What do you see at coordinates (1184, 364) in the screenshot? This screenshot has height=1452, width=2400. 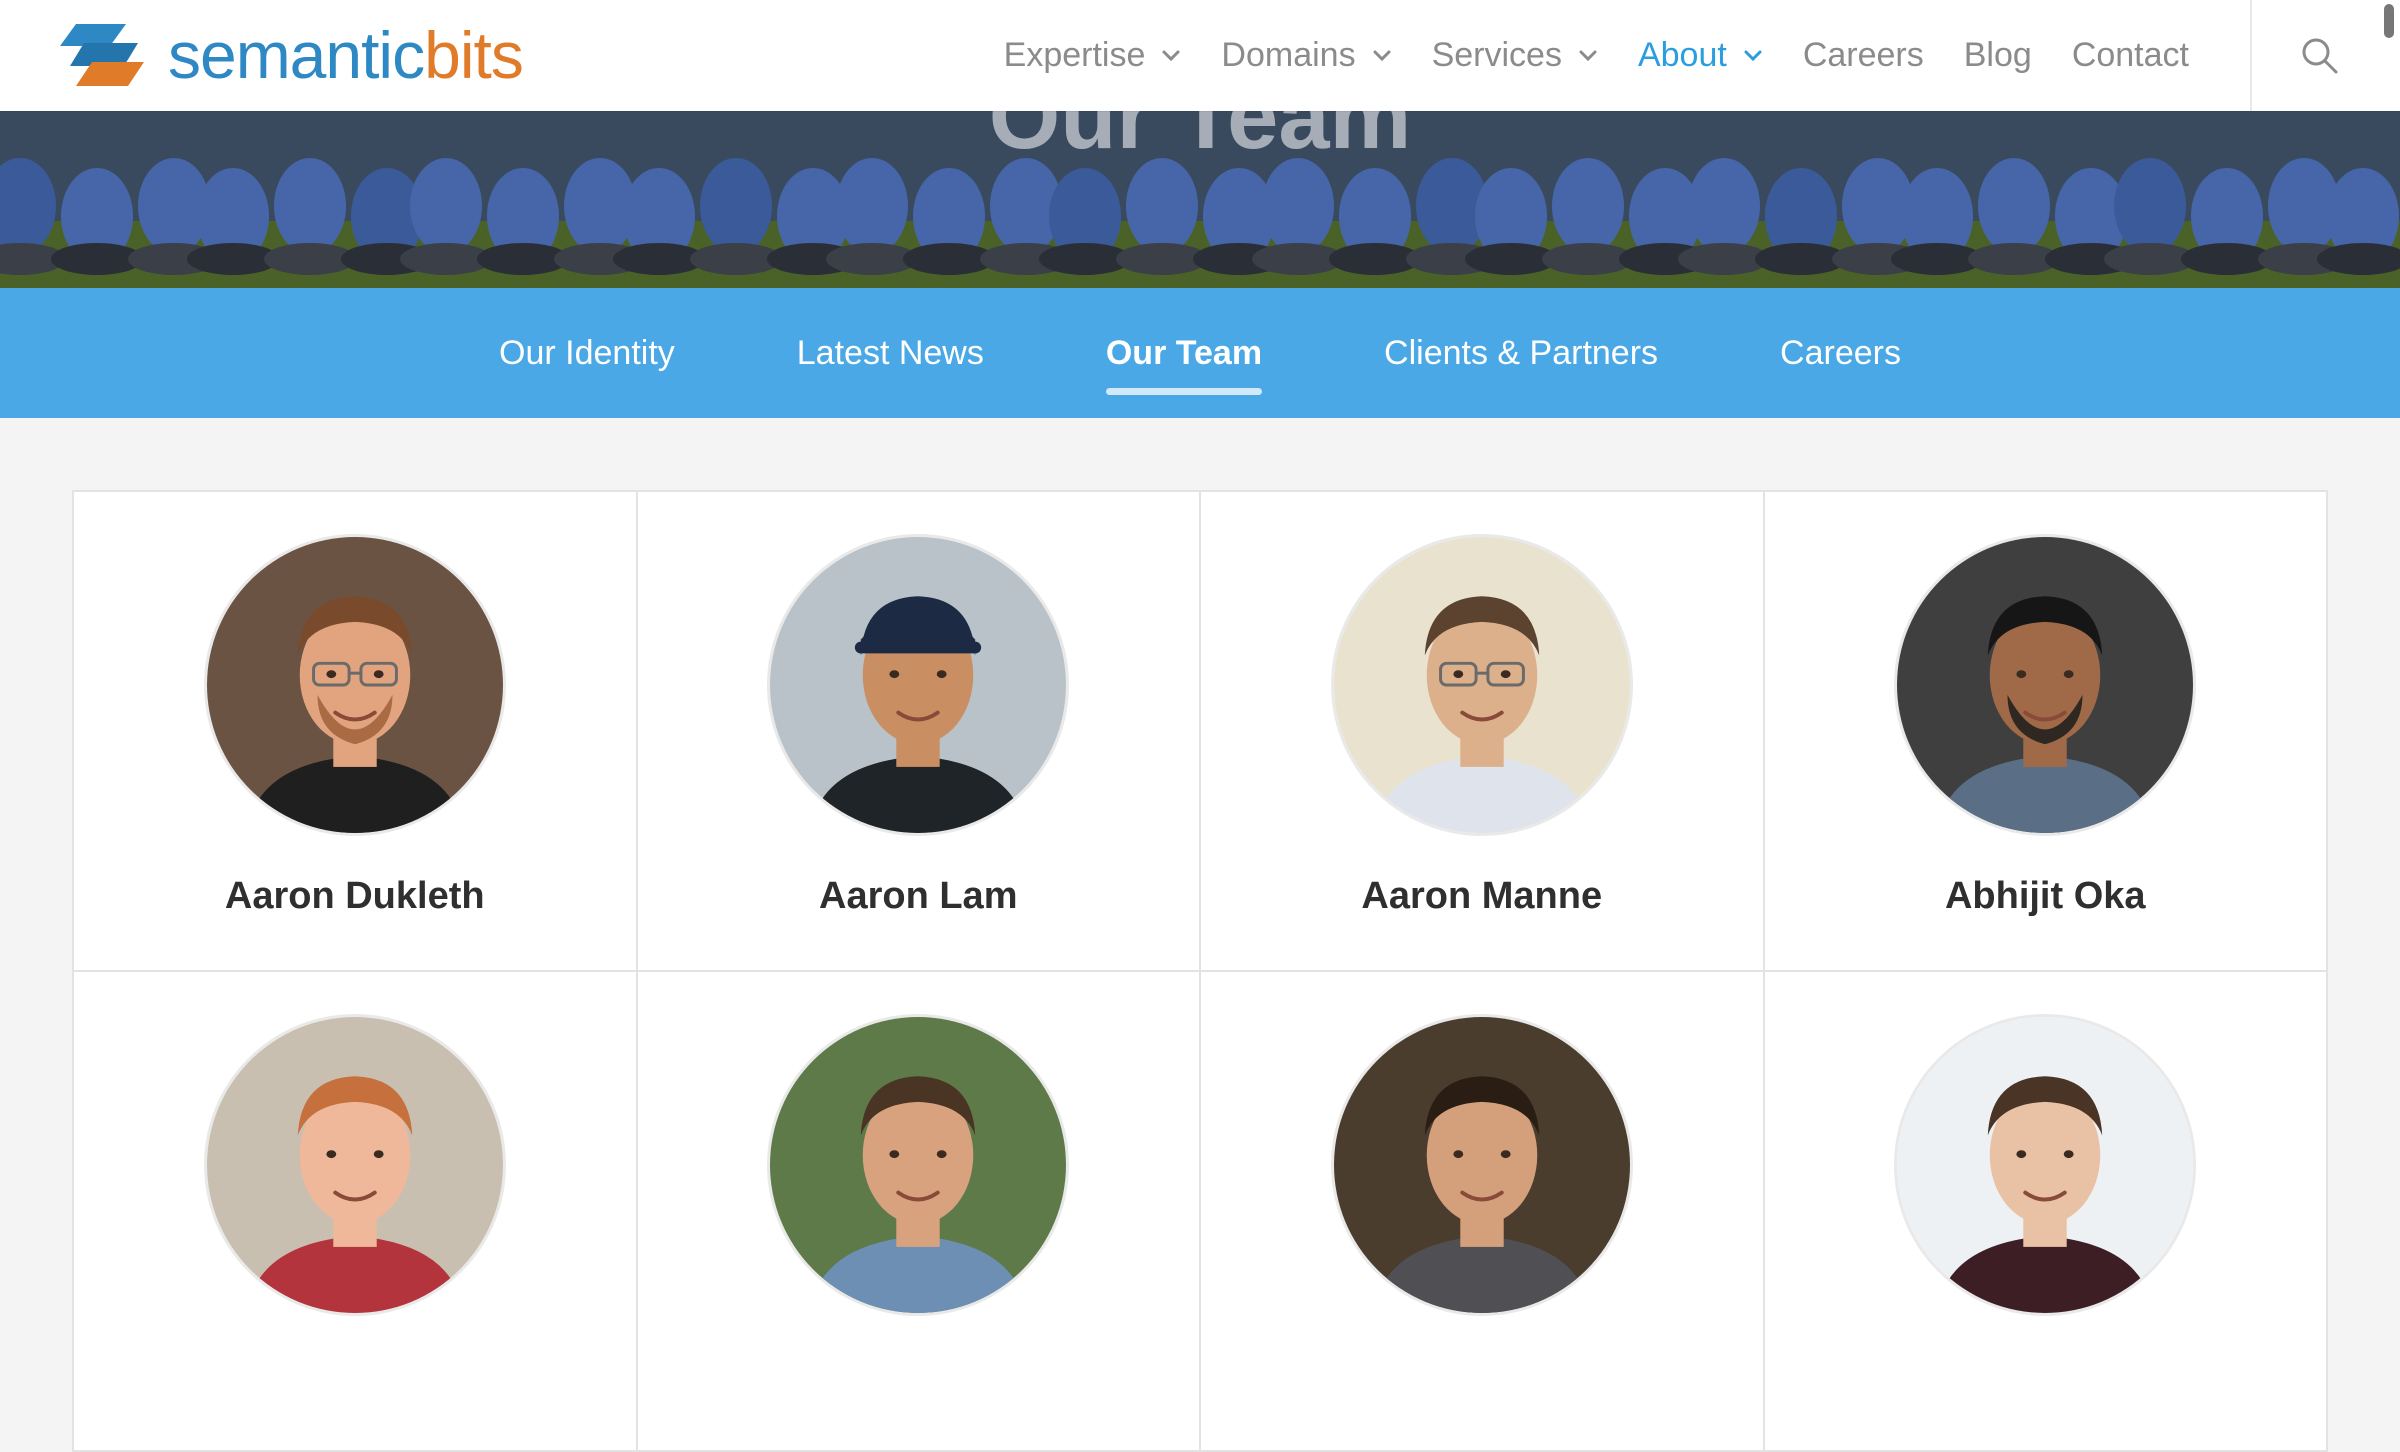 I see `subnav-tab-our-team: Our Team` at bounding box center [1184, 364].